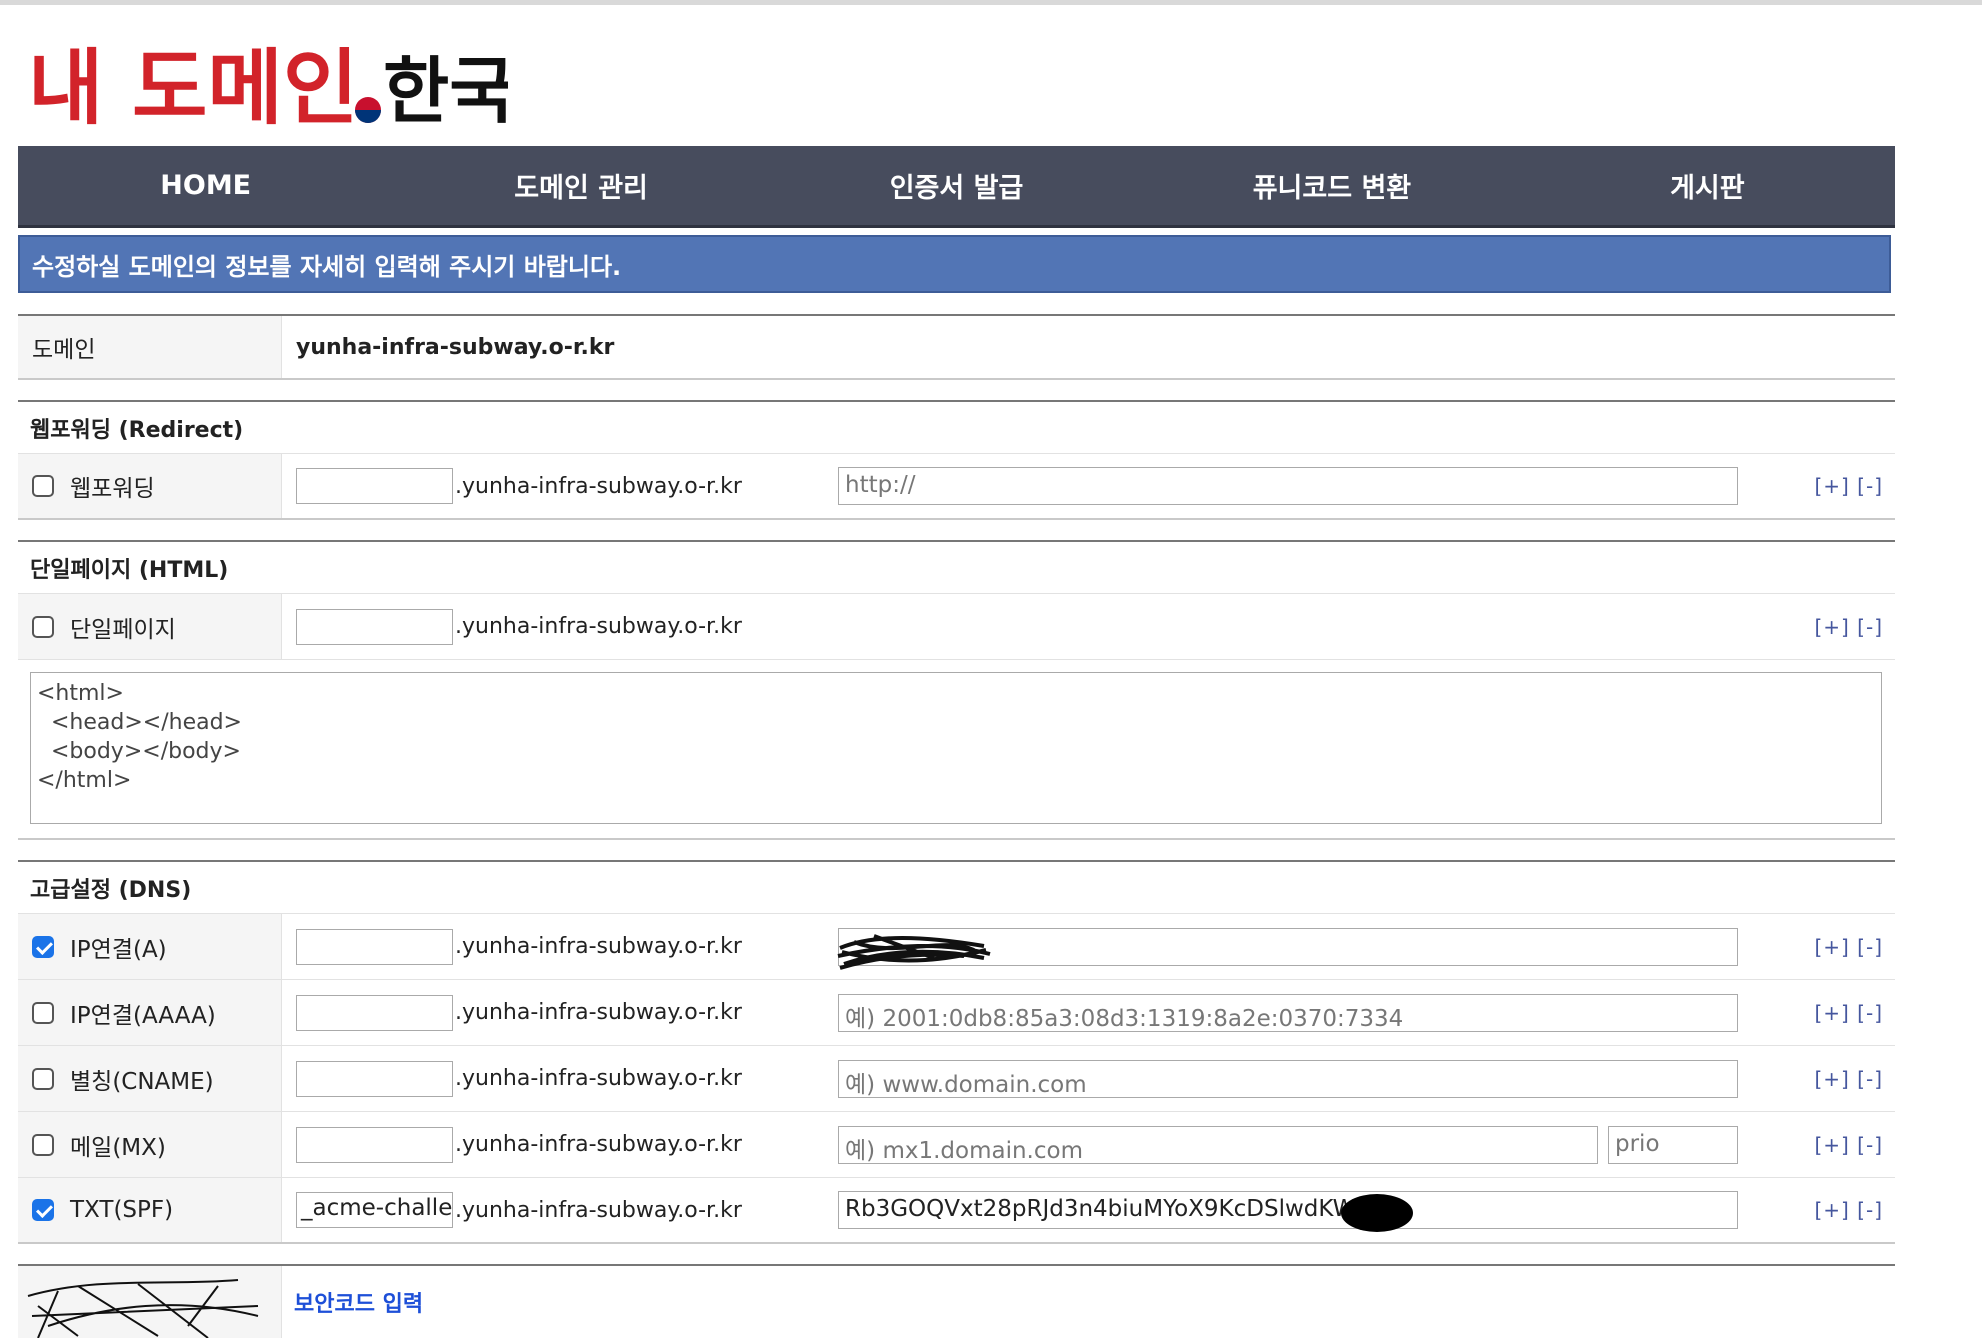 This screenshot has width=1982, height=1344. What do you see at coordinates (598, 486) in the screenshot?
I see `redirect-domain-suffix: .yunha-infra-subway.o-r.kr` at bounding box center [598, 486].